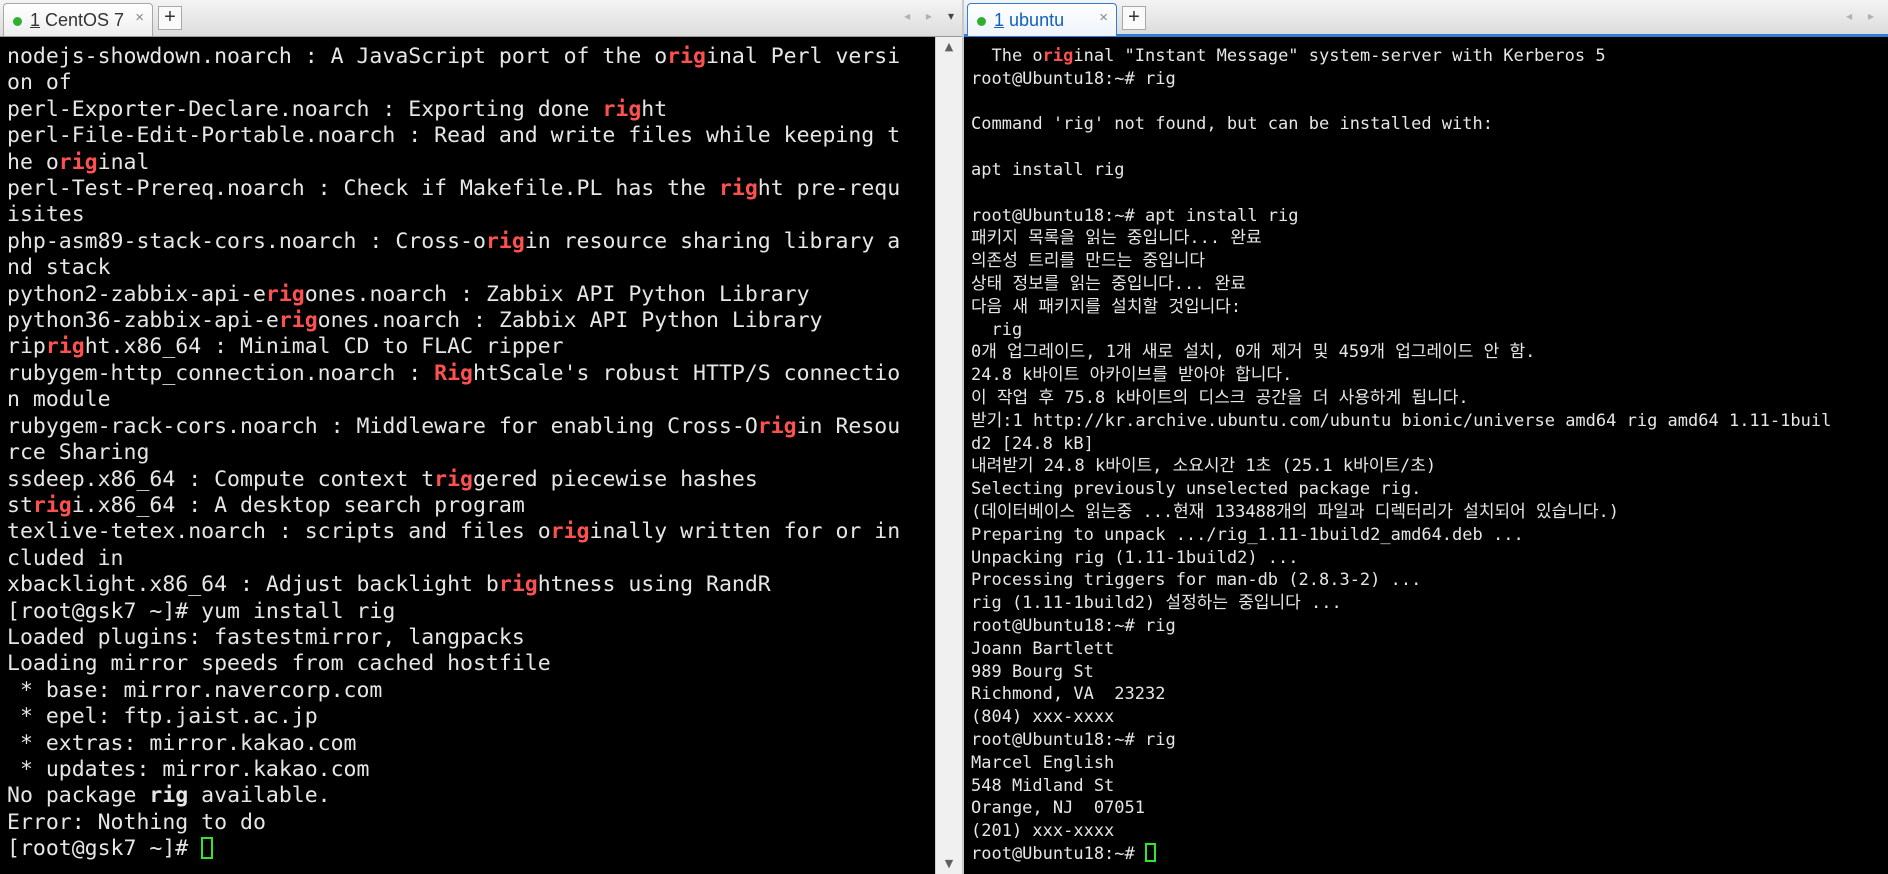 This screenshot has width=1888, height=874. Describe the element at coordinates (1043, 717) in the screenshot. I see `terminal-text: (804) xxx-xxxx` at that location.